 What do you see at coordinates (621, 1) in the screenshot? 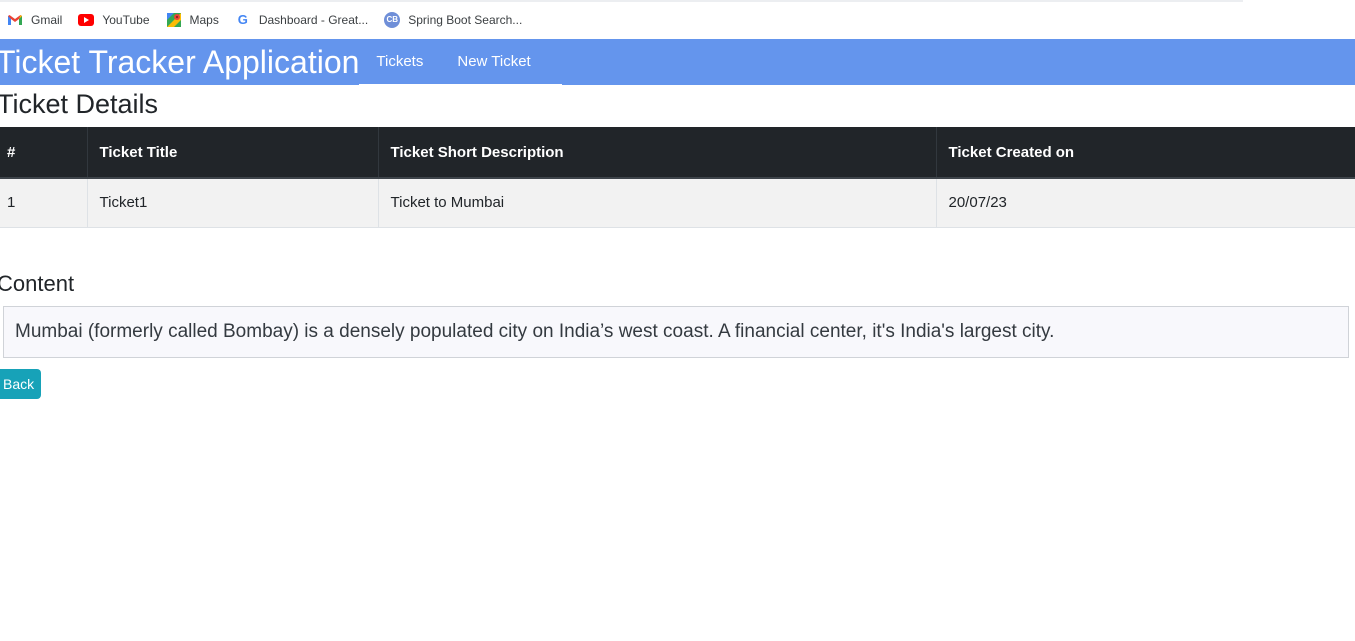
I see `toolbar-divider` at bounding box center [621, 1].